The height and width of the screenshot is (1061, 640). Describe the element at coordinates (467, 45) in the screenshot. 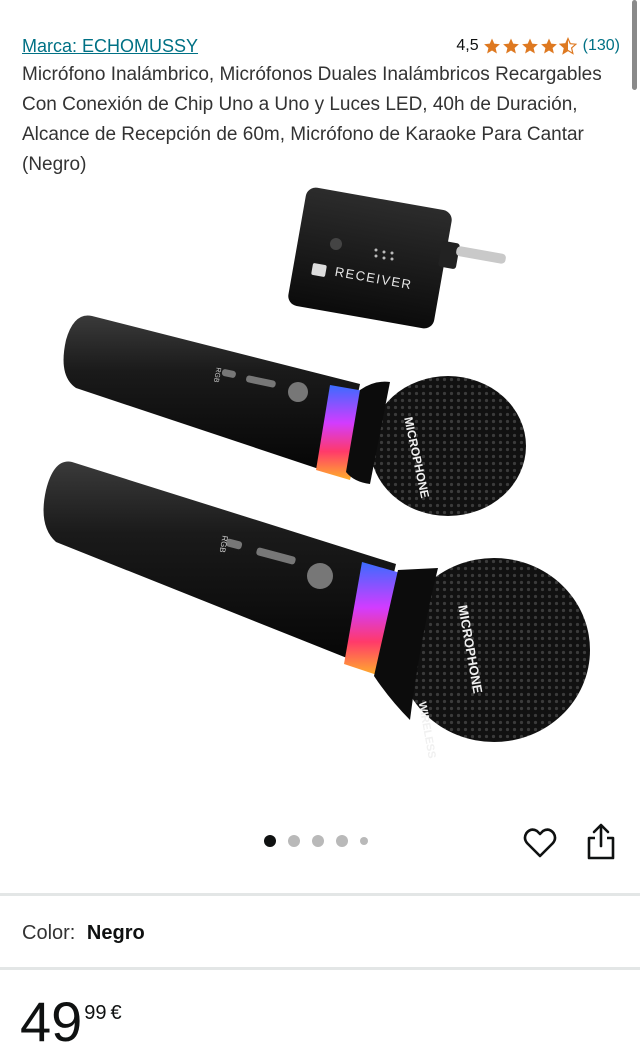

I see `rating-value: 4,5` at that location.